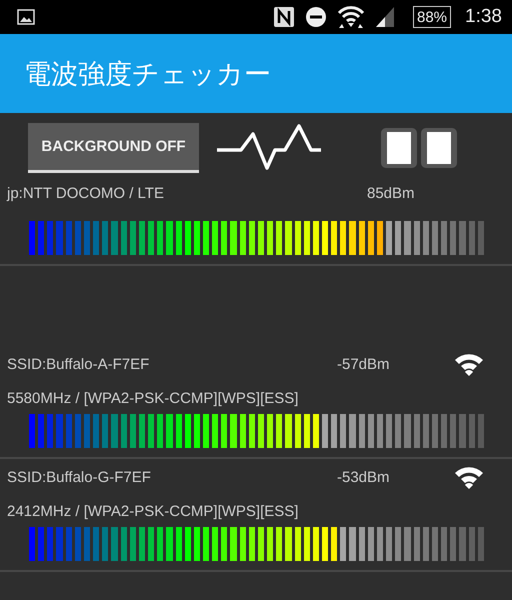 Image resolution: width=512 pixels, height=600 pixels. I want to click on network-details: 5580MHz / [WPA2-PSK-CCMP][WPS][ESS], so click(153, 398).